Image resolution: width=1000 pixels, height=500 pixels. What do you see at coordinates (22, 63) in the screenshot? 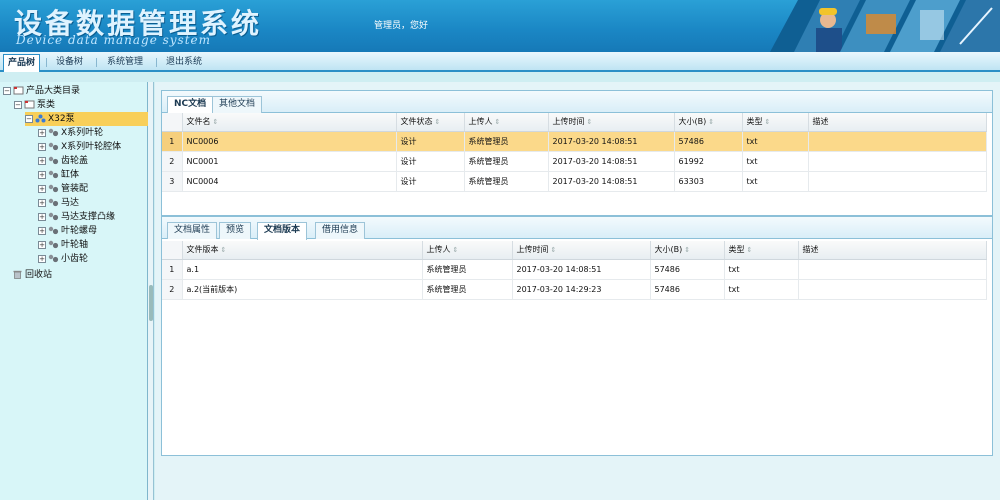
I see `menu-product-tree: 产品树` at bounding box center [22, 63].